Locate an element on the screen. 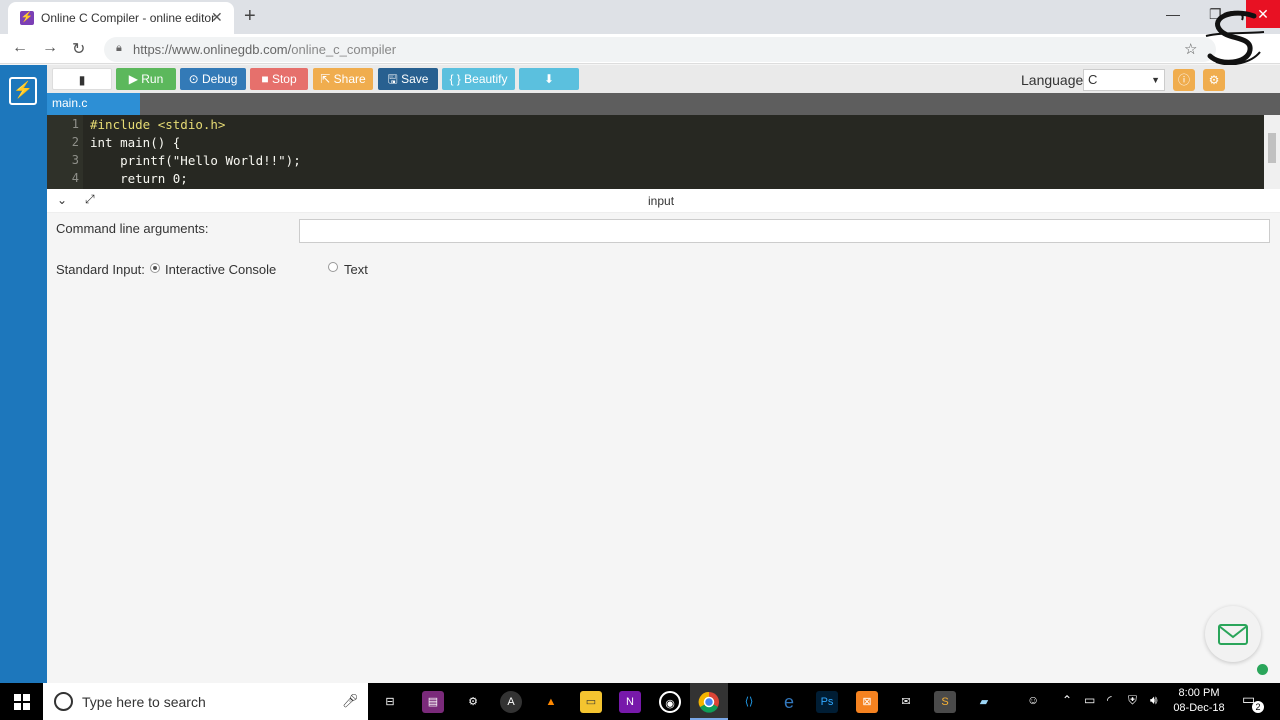  cortana-icon is located at coordinates (63, 701).